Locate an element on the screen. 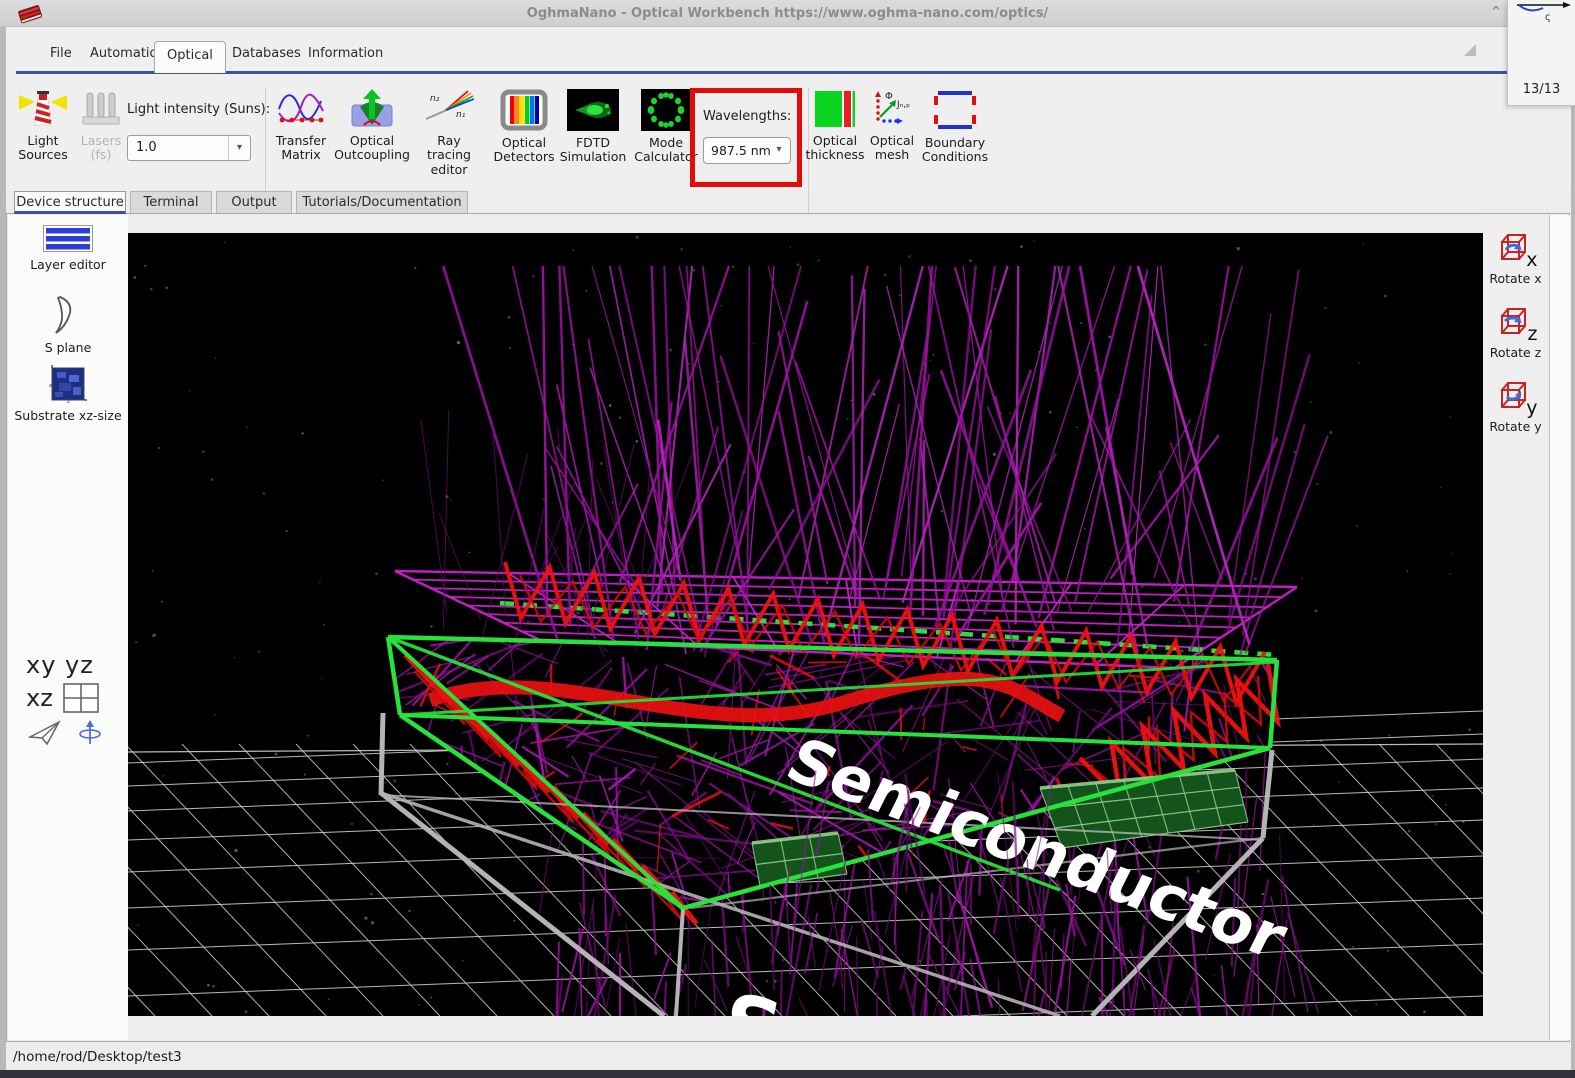 This screenshot has width=1575, height=1078. menu-tab-information: Information is located at coordinates (345, 54).